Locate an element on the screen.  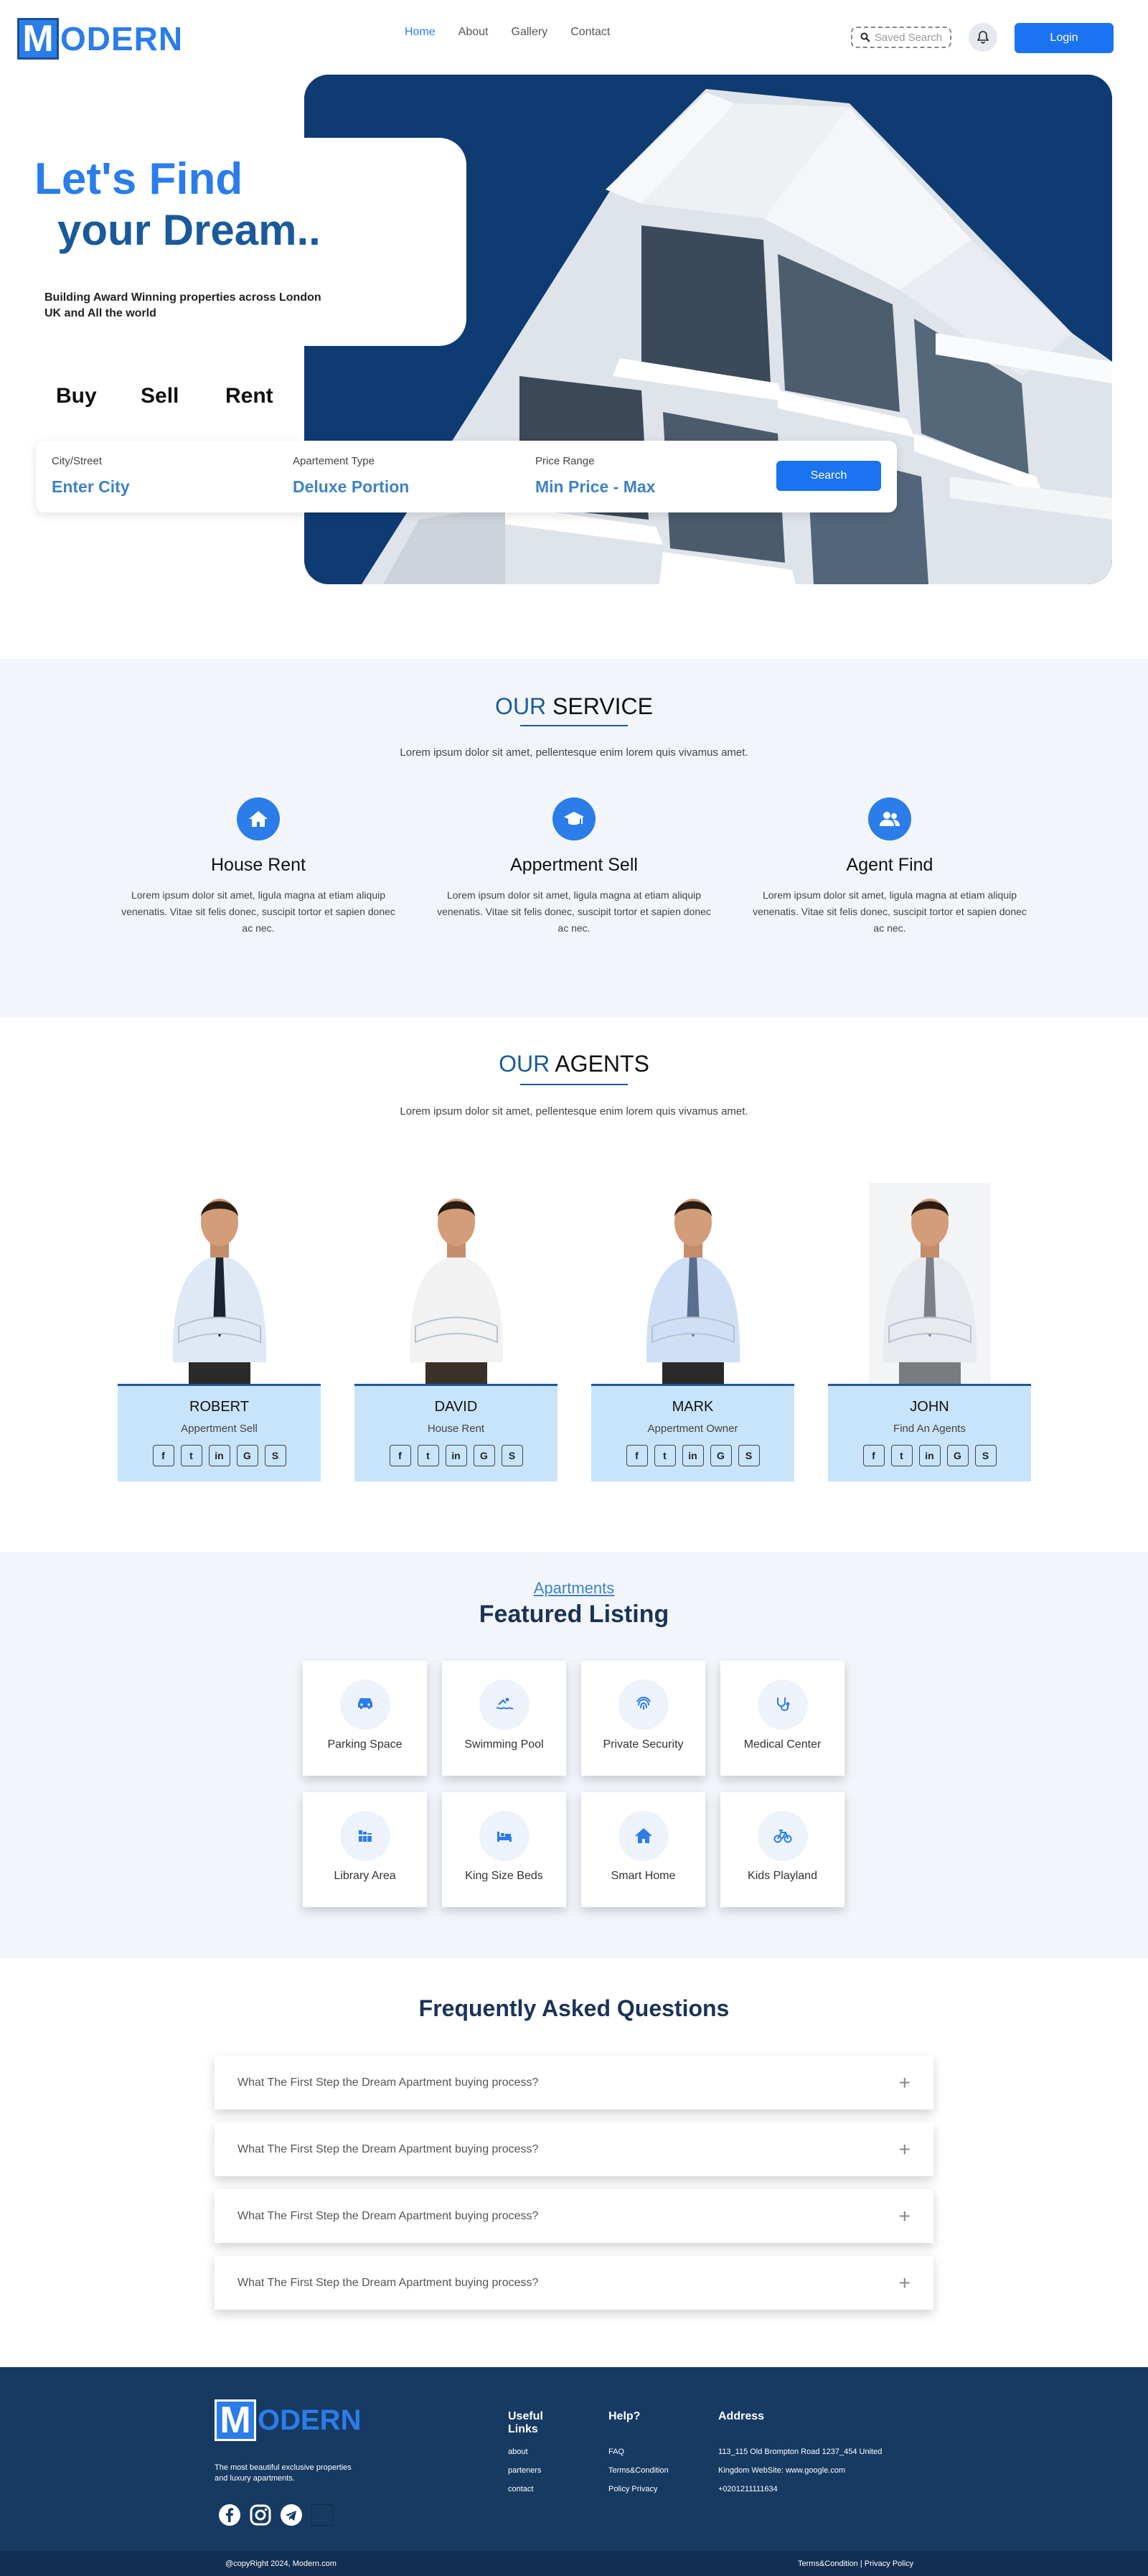
agent-social-links: f t in G S is located at coordinates (219, 1456).